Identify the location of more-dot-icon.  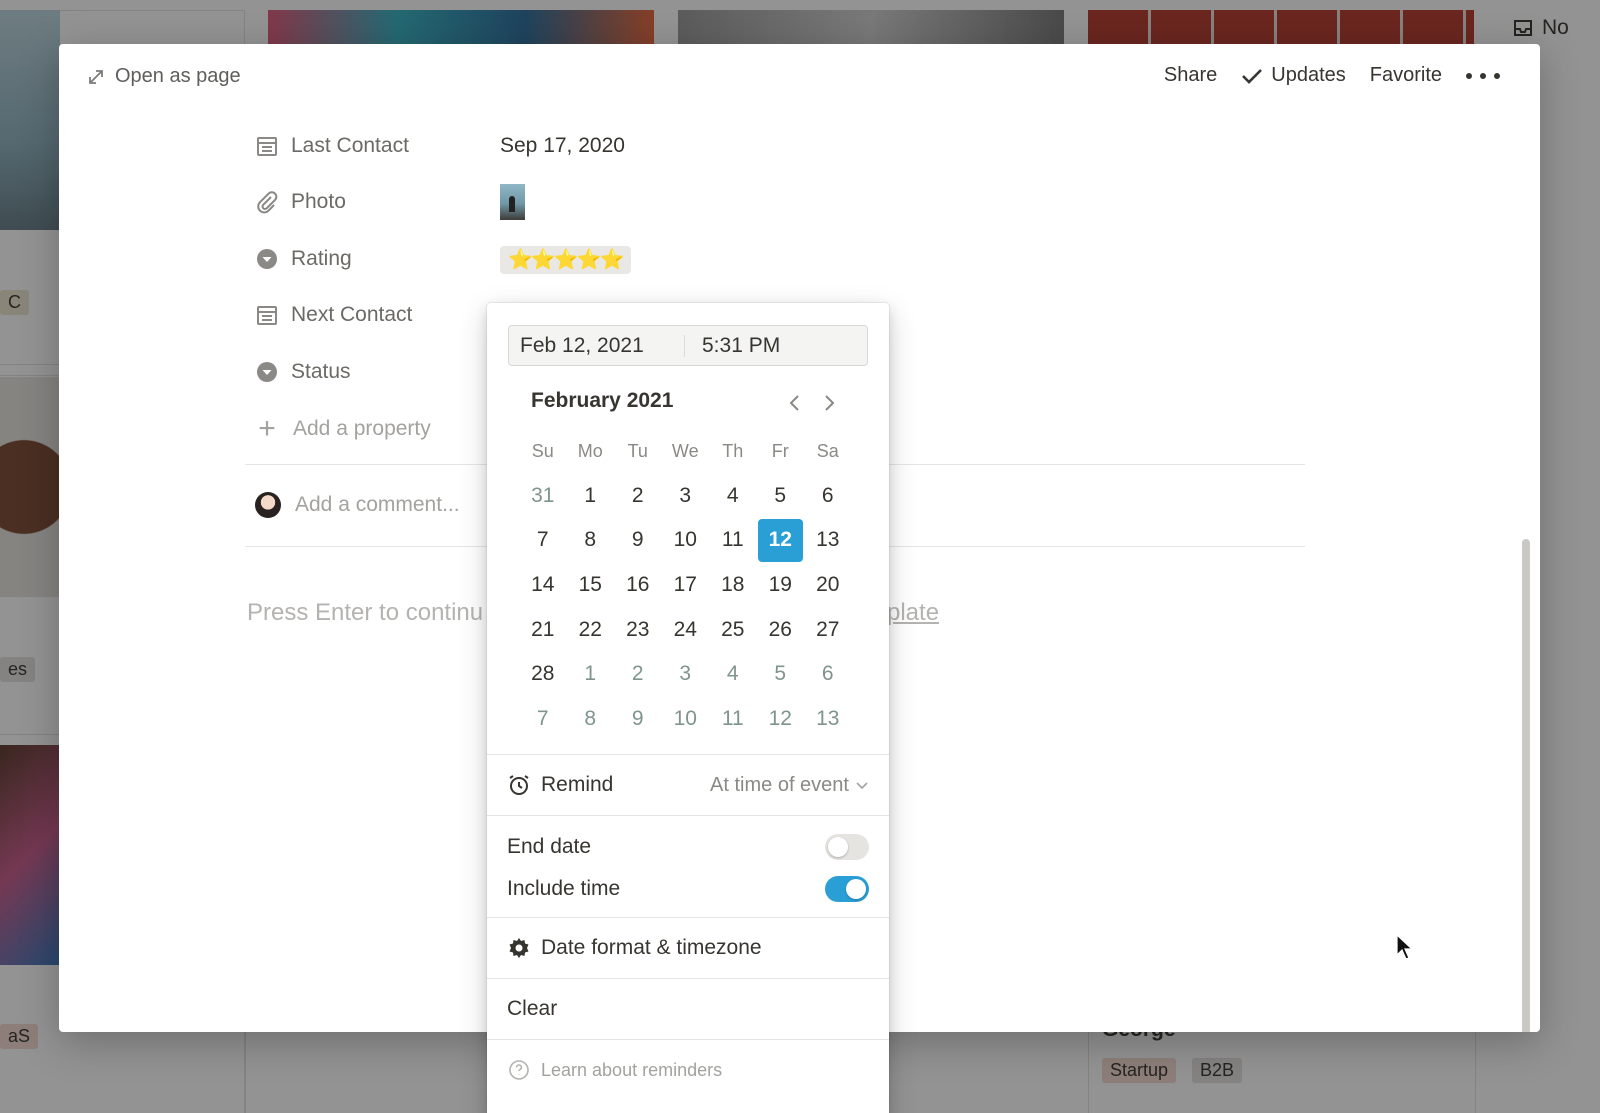
(1497, 75).